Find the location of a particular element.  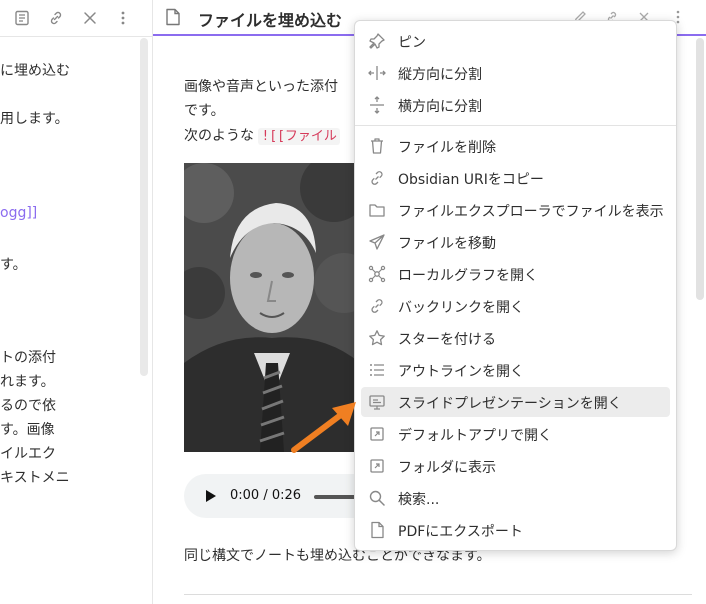

menu-item-label: ローカルグラフを開く is located at coordinates (468, 276).